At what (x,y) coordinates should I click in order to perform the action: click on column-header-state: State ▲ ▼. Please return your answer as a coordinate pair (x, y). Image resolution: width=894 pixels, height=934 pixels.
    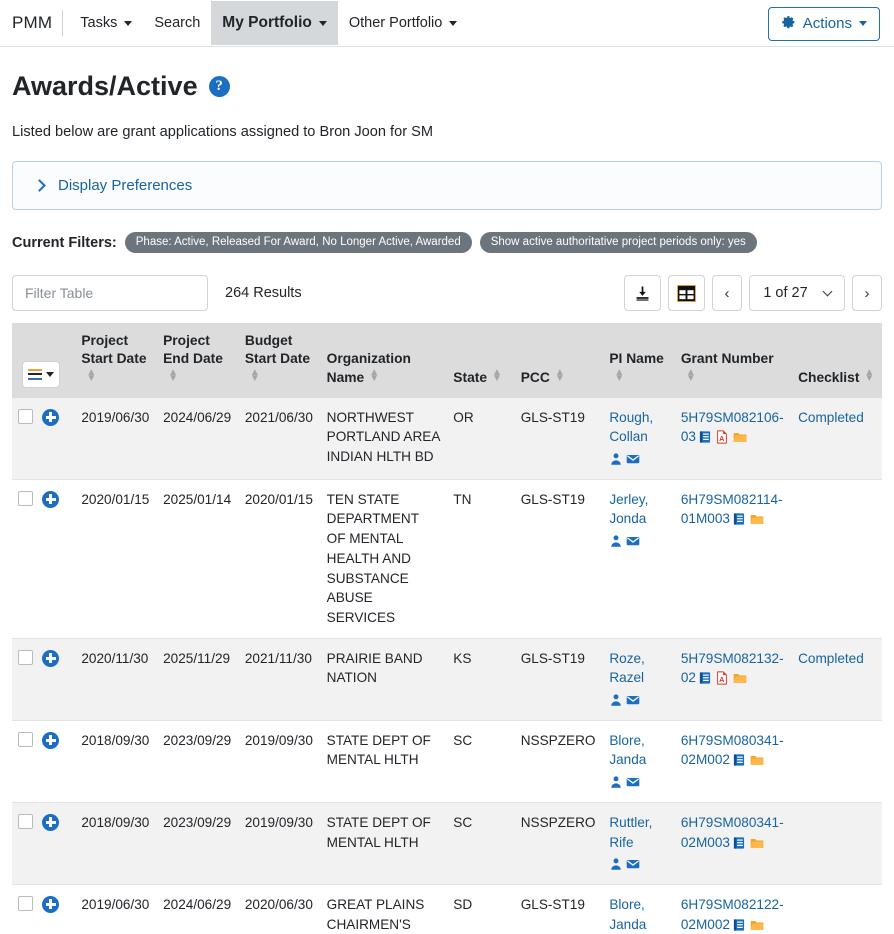
    Looking at the image, I should click on (481, 360).